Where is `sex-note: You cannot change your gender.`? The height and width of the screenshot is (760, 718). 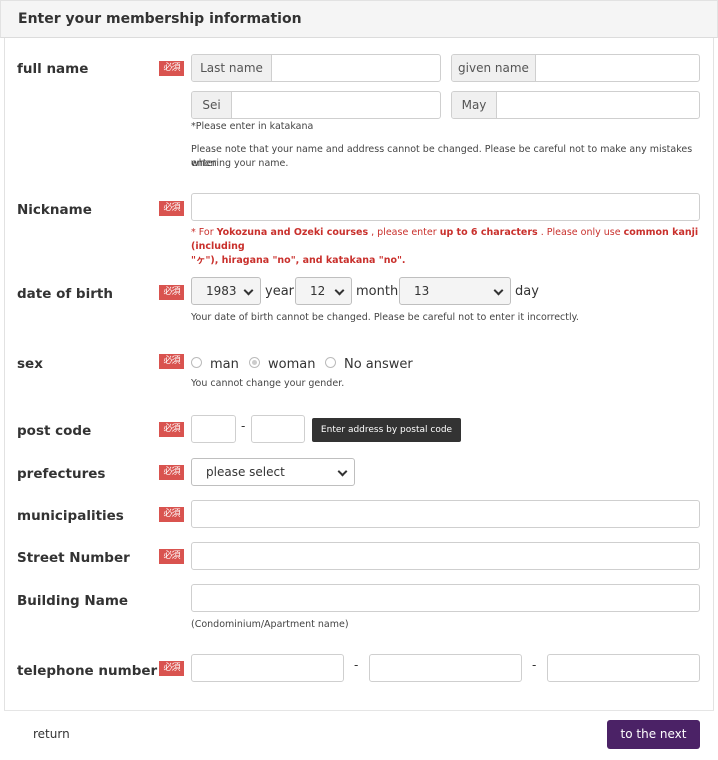
sex-note: You cannot change your gender. is located at coordinates (268, 383).